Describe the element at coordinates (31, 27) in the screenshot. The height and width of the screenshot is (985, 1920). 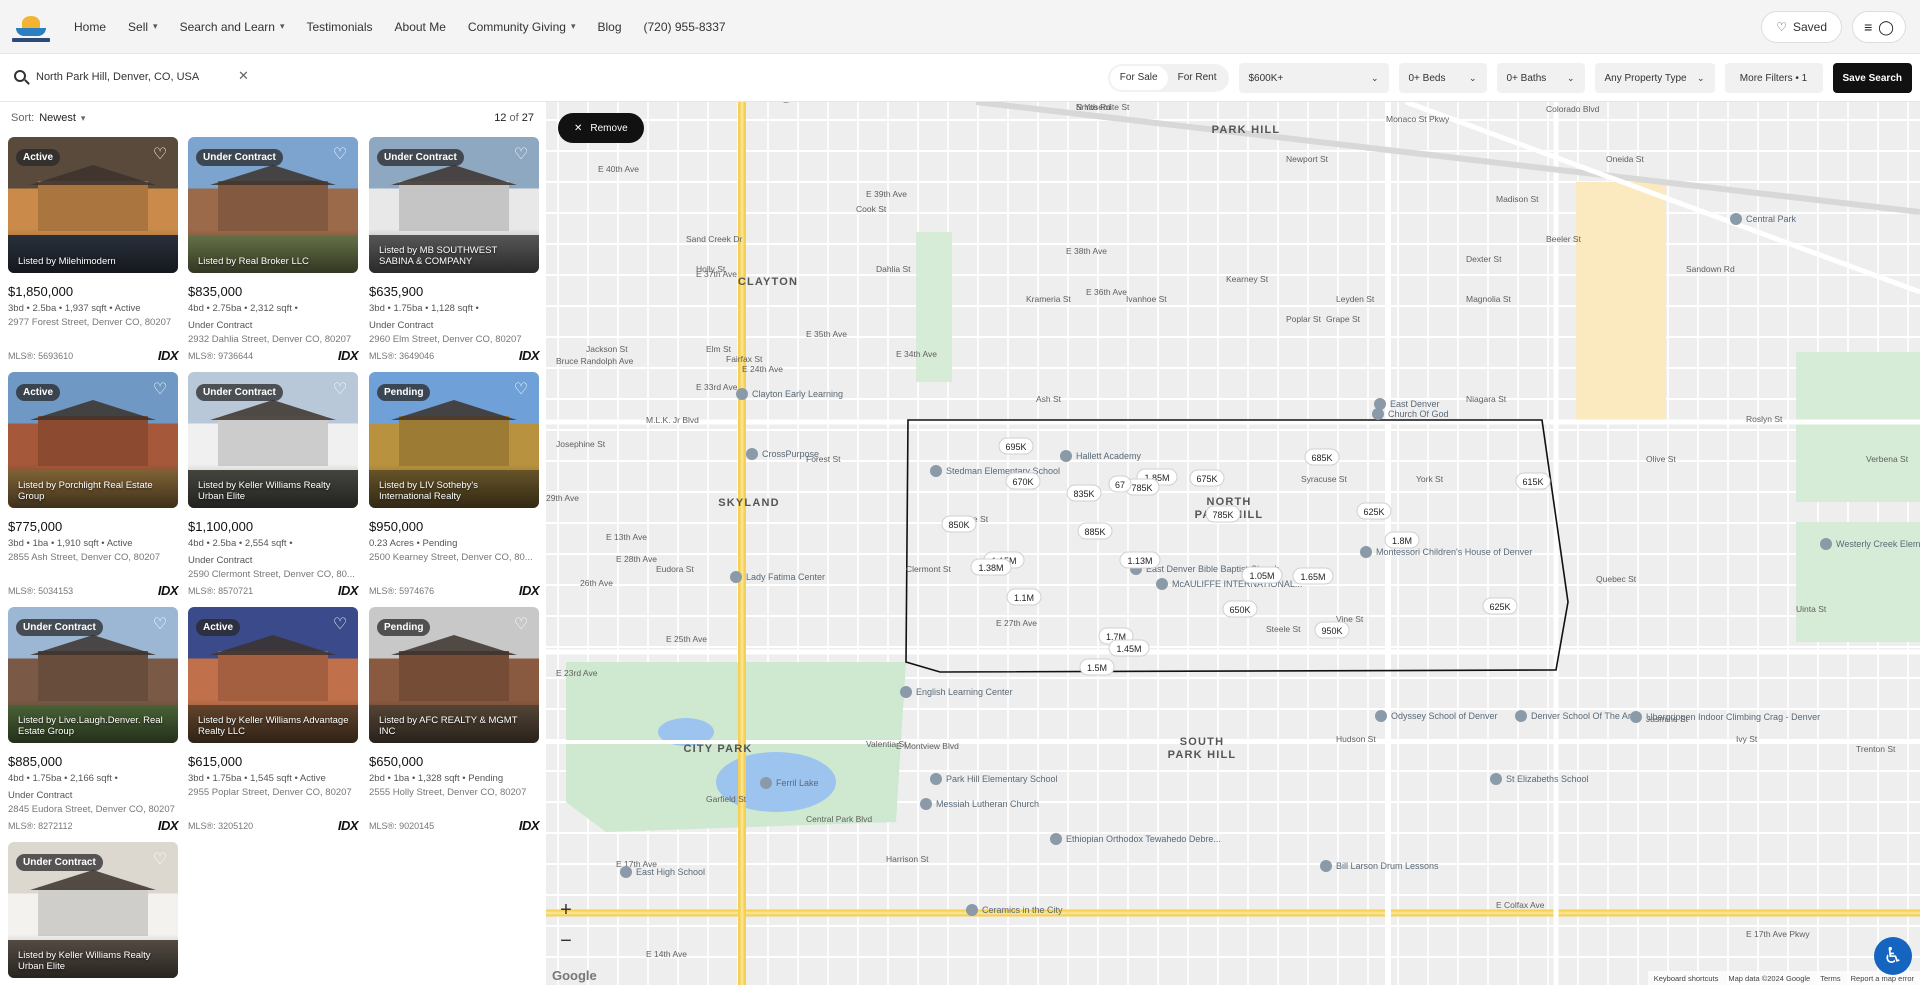
I see `brand-logo` at that location.